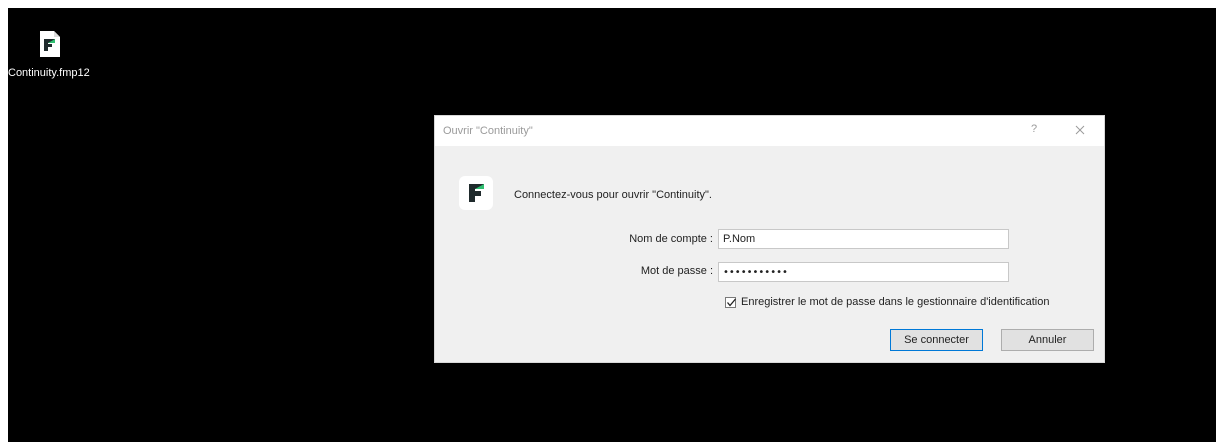  Describe the element at coordinates (488, 131) in the screenshot. I see `dialog-title: Ouvrir "Continuity"` at that location.